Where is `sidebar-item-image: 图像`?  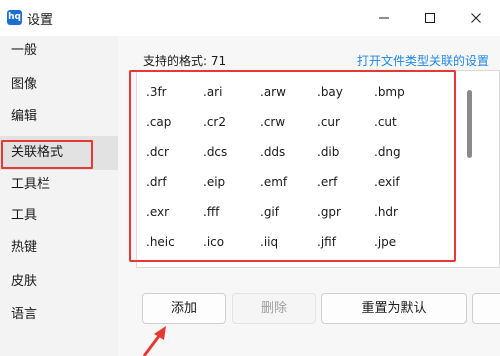 sidebar-item-image: 图像 is located at coordinates (59, 85).